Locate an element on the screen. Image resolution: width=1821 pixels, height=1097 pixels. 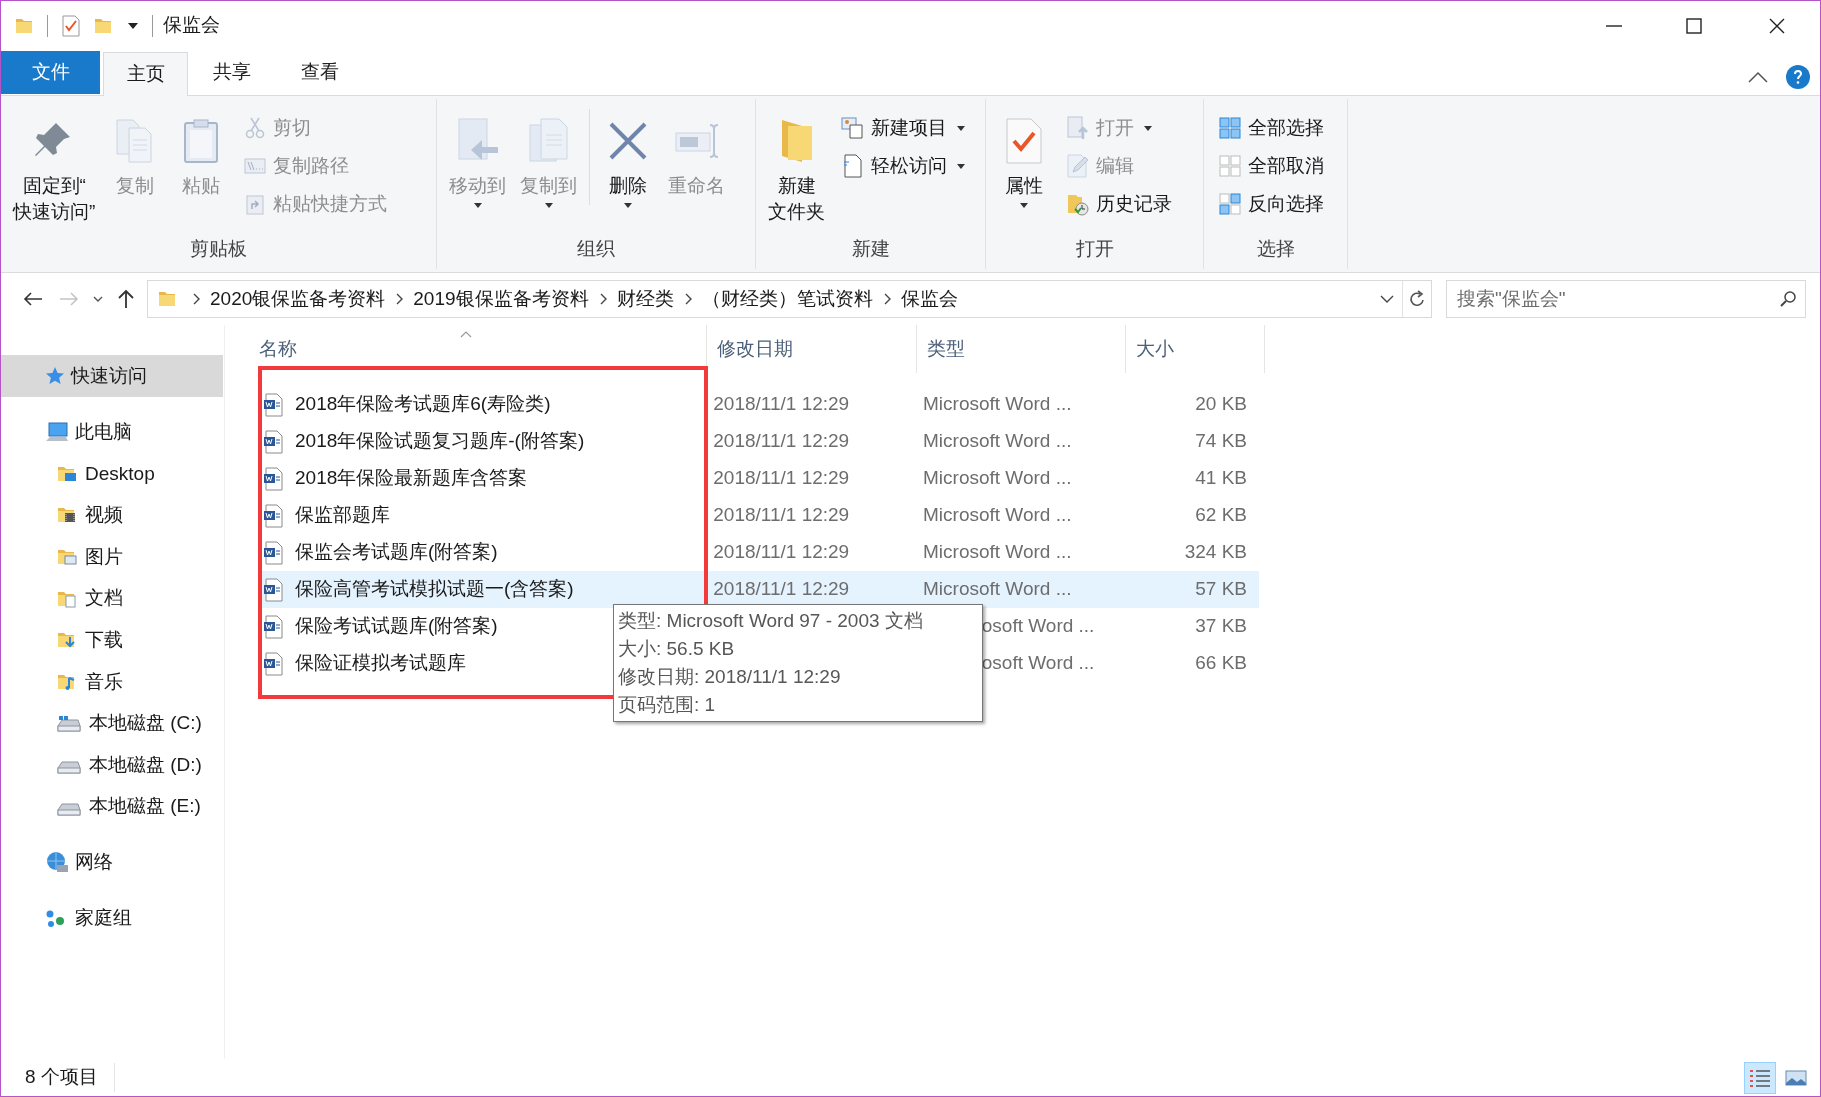
file-size: 41 KB is located at coordinates (1221, 478).